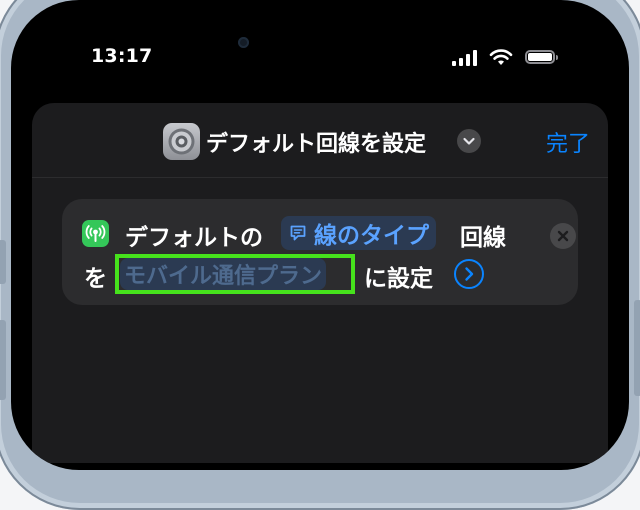  Describe the element at coordinates (469, 274) in the screenshot. I see `chevron-right-icon` at that location.